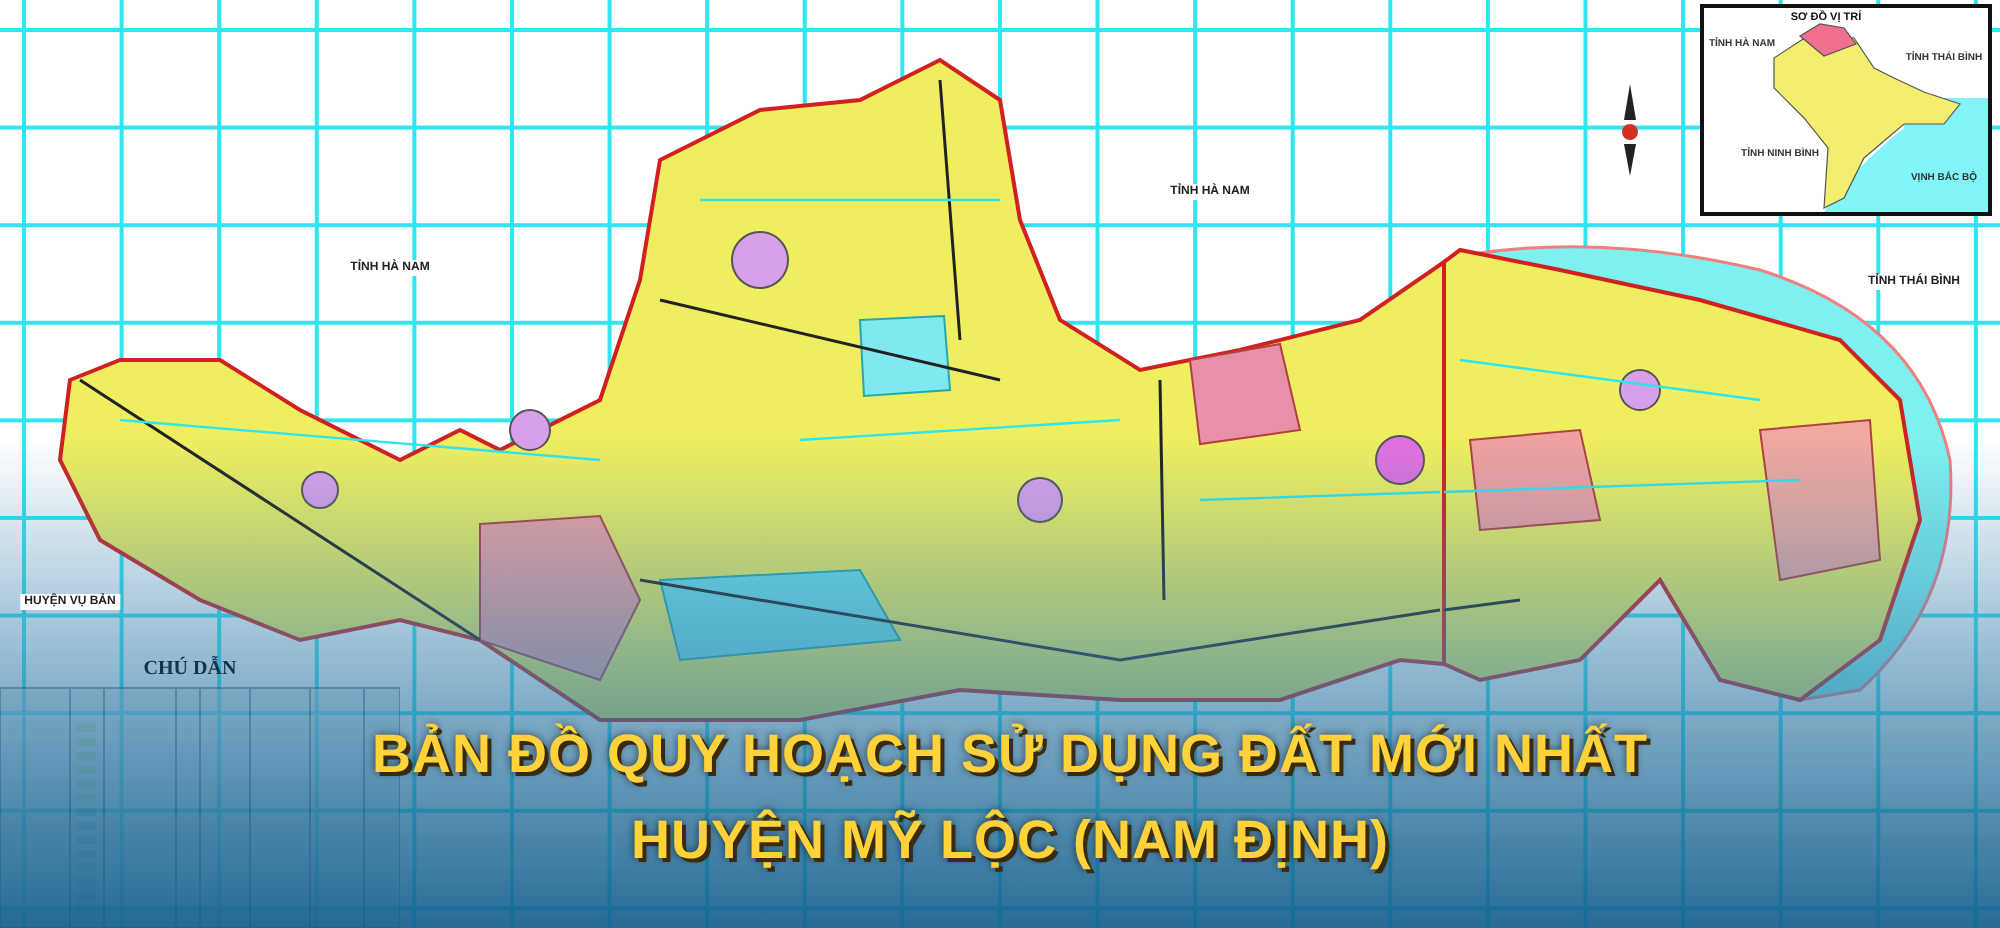 Image resolution: width=2000 pixels, height=928 pixels. I want to click on title-line: BẢN ĐỒ QUY HOẠCH SỬ DỤNG ĐẤT MỚI NHẤT, so click(1010, 755).